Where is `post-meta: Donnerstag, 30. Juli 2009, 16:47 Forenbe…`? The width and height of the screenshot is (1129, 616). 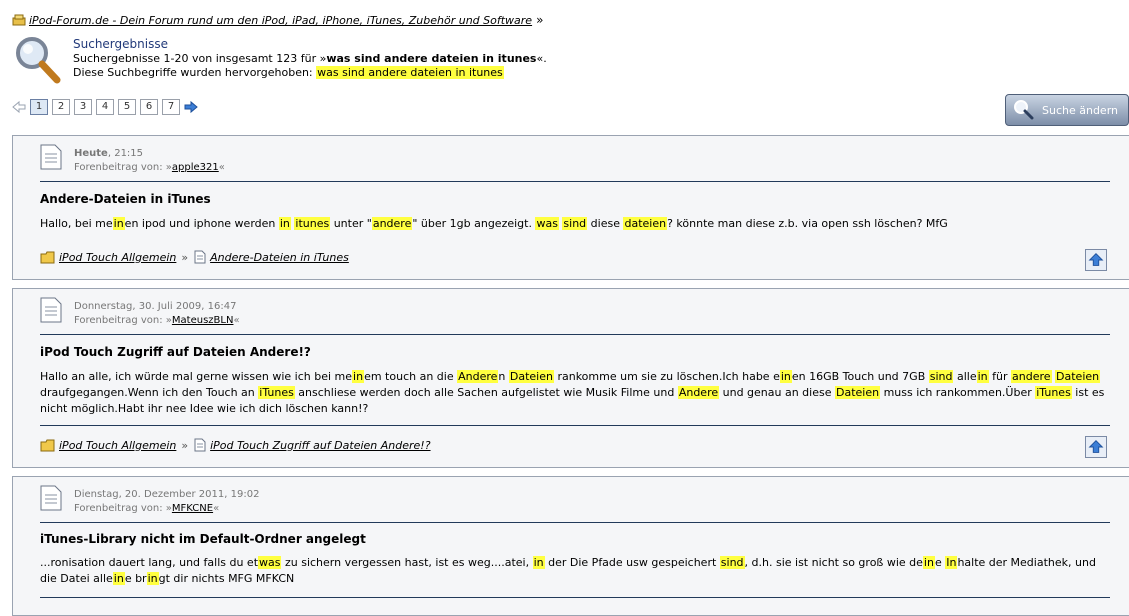
post-meta: Donnerstag, 30. Juli 2009, 16:47 Forenbe… is located at coordinates (157, 313).